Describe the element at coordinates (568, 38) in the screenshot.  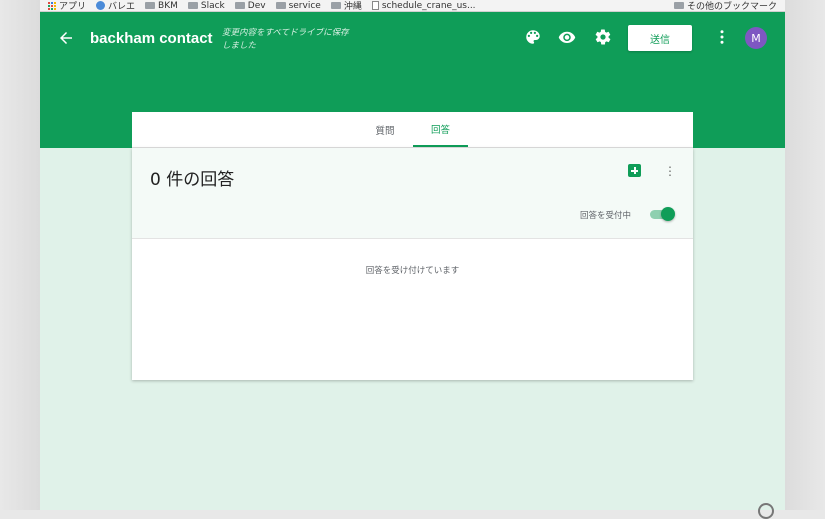
I see `eye-icon` at that location.